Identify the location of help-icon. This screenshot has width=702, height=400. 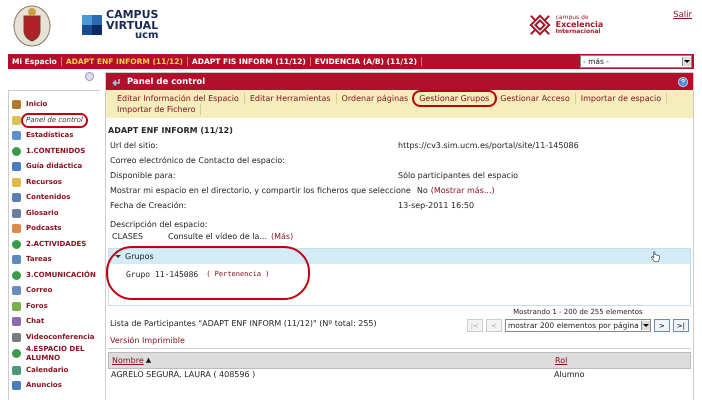
(683, 81).